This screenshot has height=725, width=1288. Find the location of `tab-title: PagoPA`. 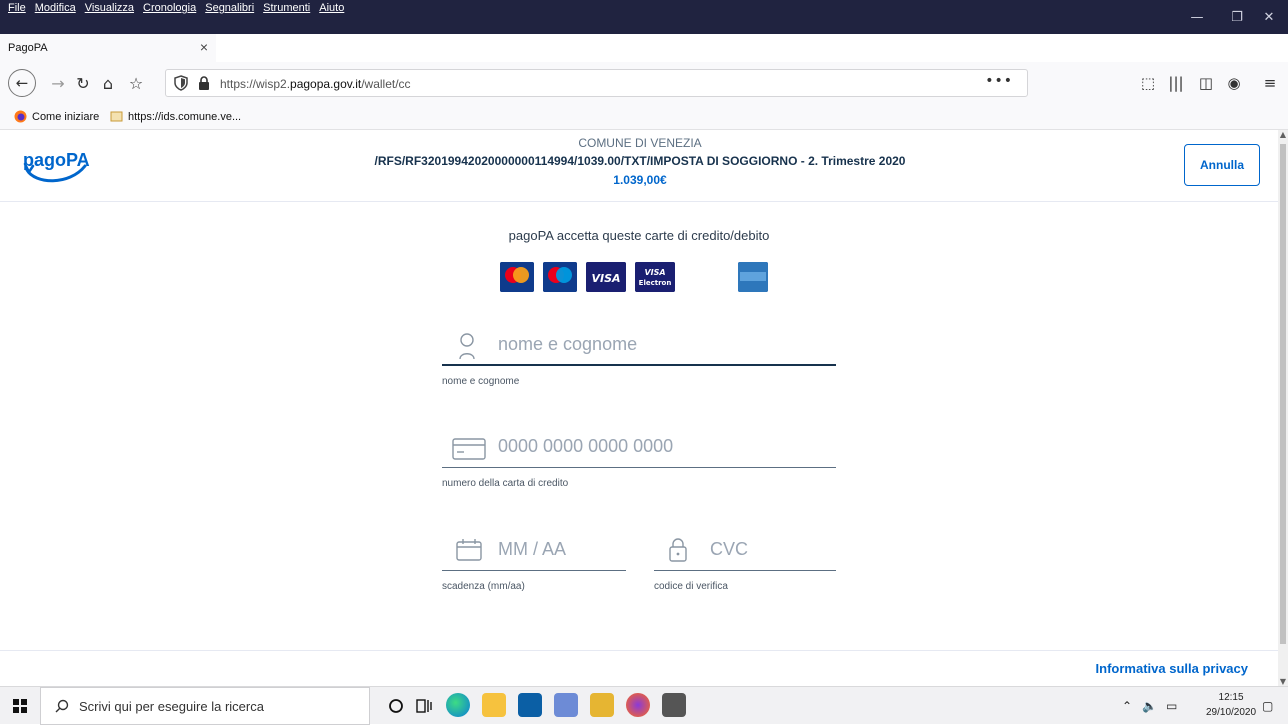

tab-title: PagoPA is located at coordinates (28, 48).